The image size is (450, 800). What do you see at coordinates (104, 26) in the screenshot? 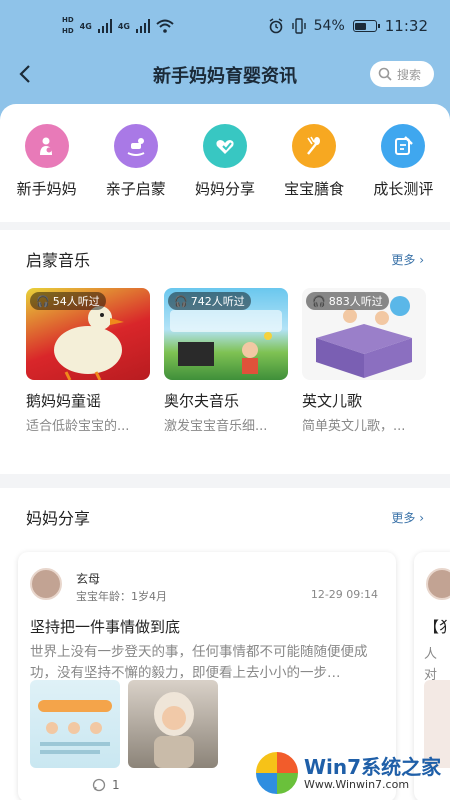
I see `signal-icon` at bounding box center [104, 26].